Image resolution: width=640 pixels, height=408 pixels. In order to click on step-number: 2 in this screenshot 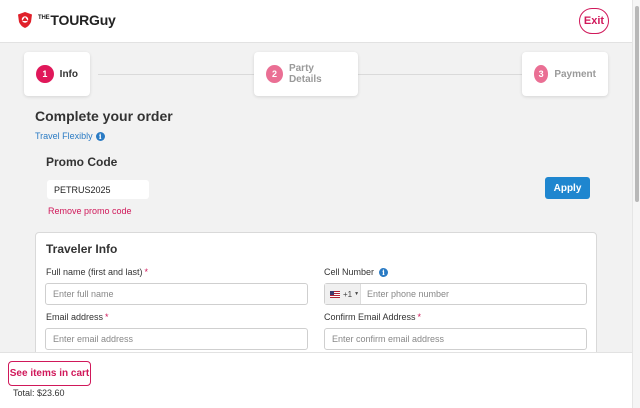, I will do `click(274, 74)`.